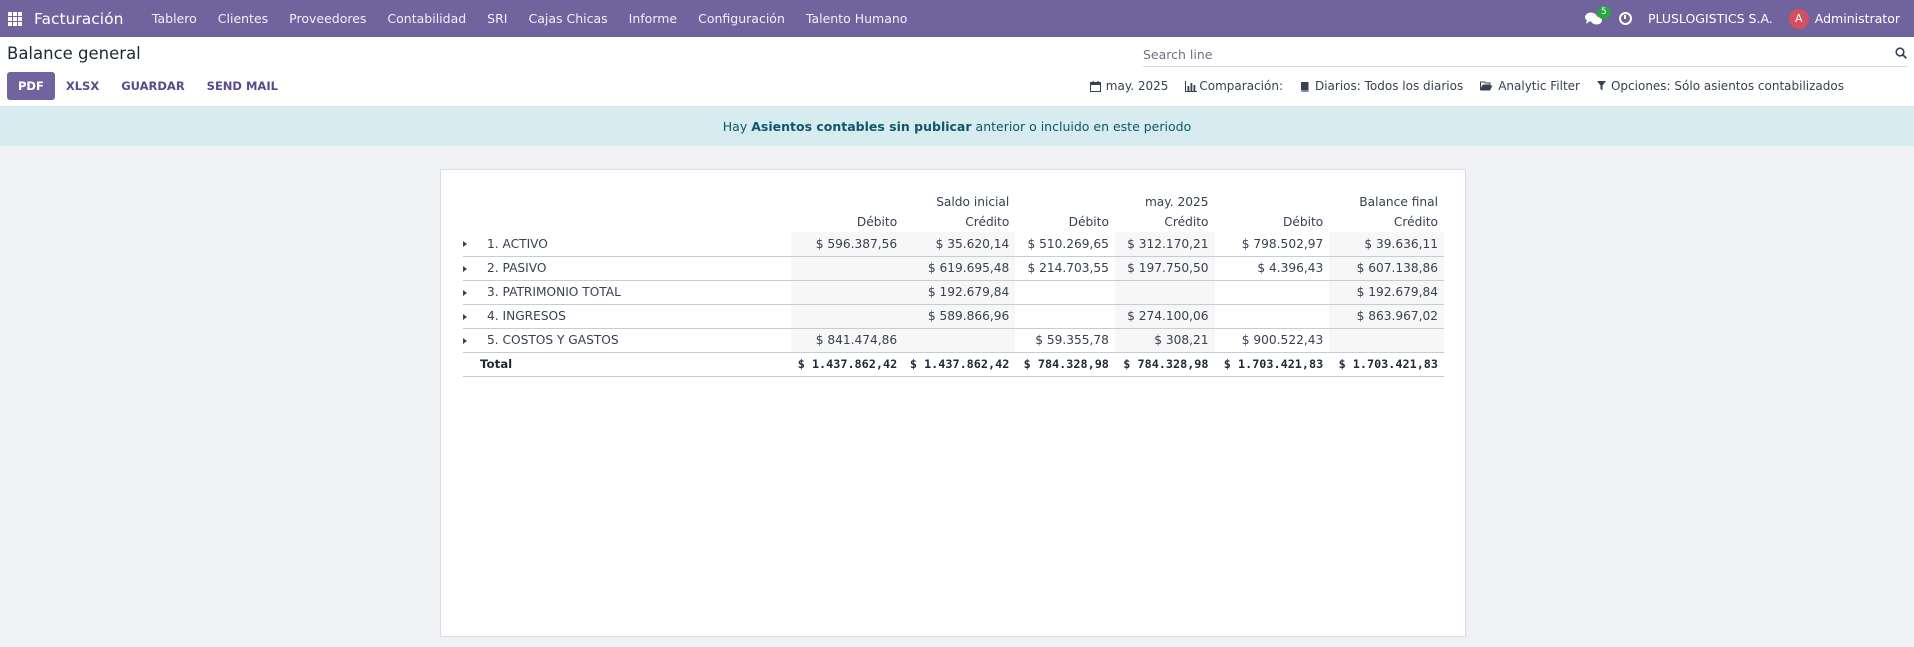  I want to click on cell-value: $ 59.355,78, so click(1065, 340).